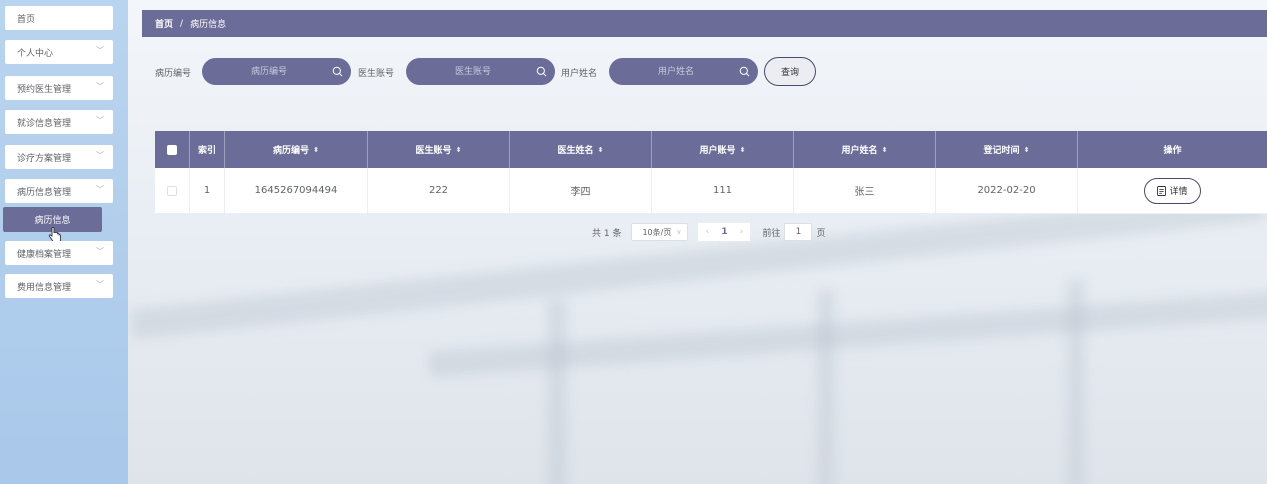  What do you see at coordinates (790, 71) in the screenshot?
I see `query-button: 查询` at bounding box center [790, 71].